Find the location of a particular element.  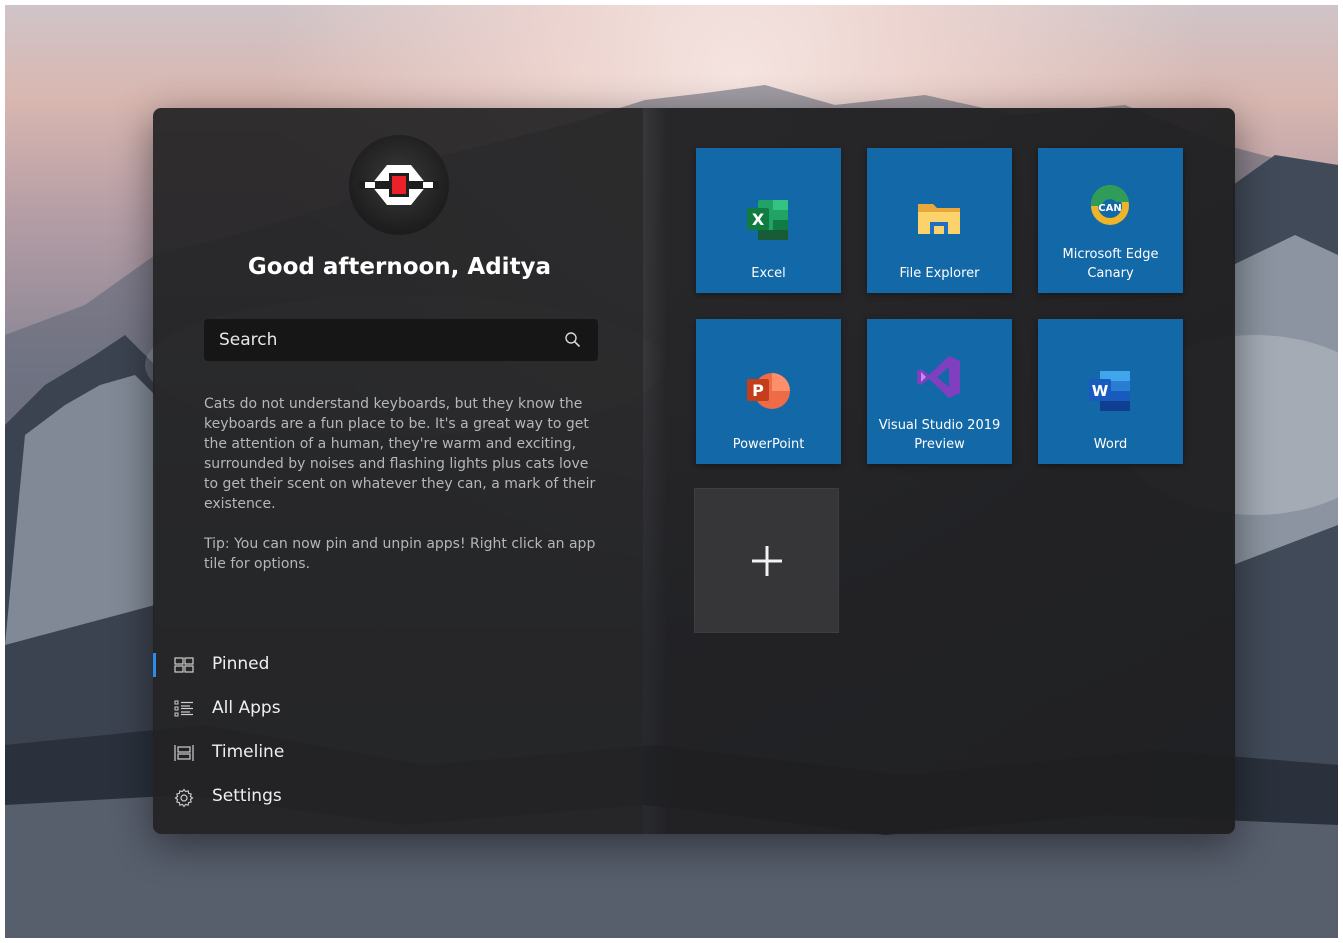

word-icon: W is located at coordinates (1109, 391).